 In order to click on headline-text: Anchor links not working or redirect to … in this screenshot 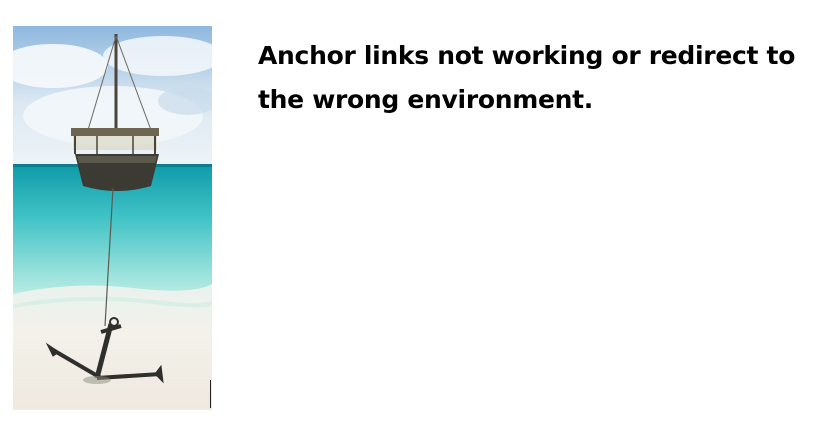, I will do `click(527, 77)`.